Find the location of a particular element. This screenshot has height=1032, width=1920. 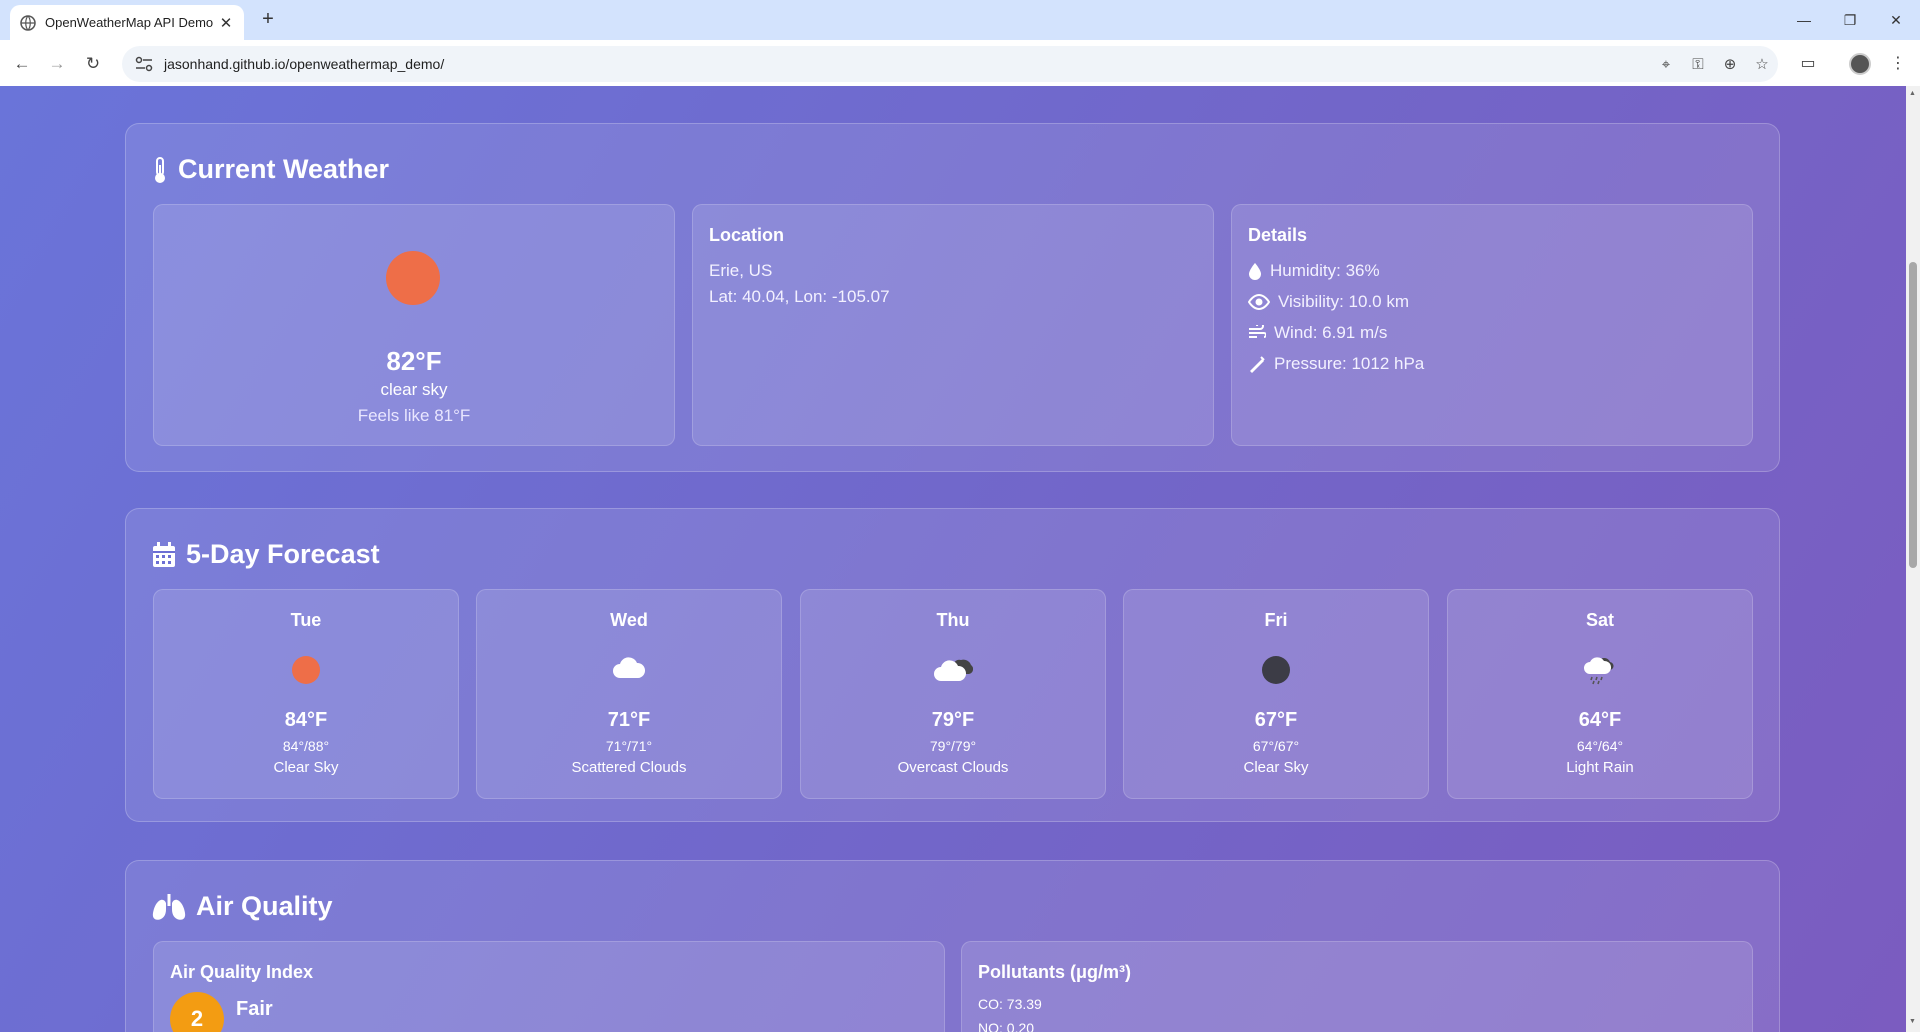

current-weather-title: Current Weather is located at coordinates (270, 169).